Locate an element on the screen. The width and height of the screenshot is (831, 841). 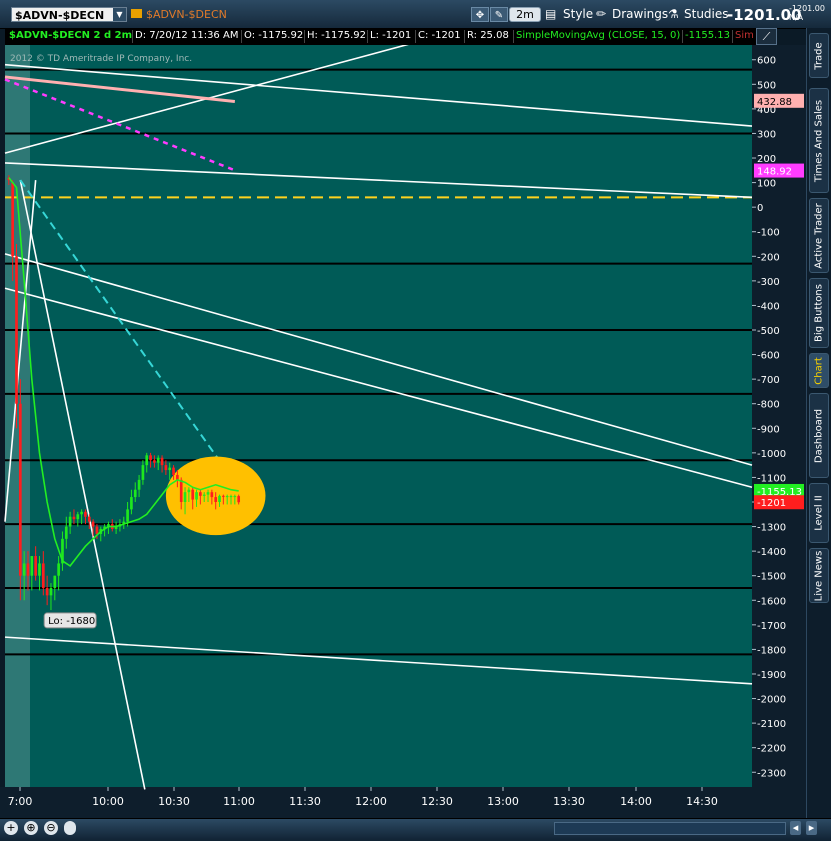
side-tab-label: Big Buttons is located at coordinates (819, 313).